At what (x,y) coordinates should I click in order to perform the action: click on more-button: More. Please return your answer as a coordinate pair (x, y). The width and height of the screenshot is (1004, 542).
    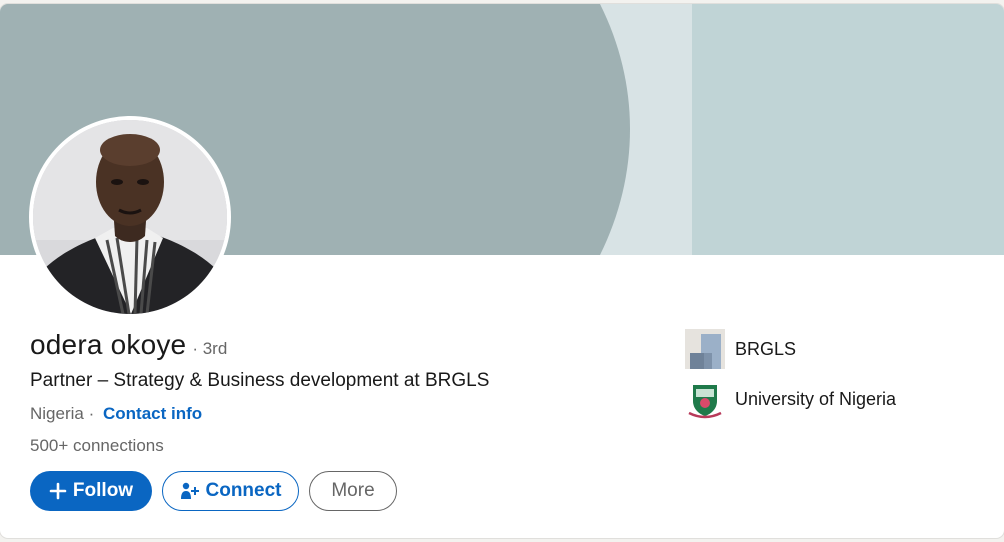
    Looking at the image, I should click on (353, 491).